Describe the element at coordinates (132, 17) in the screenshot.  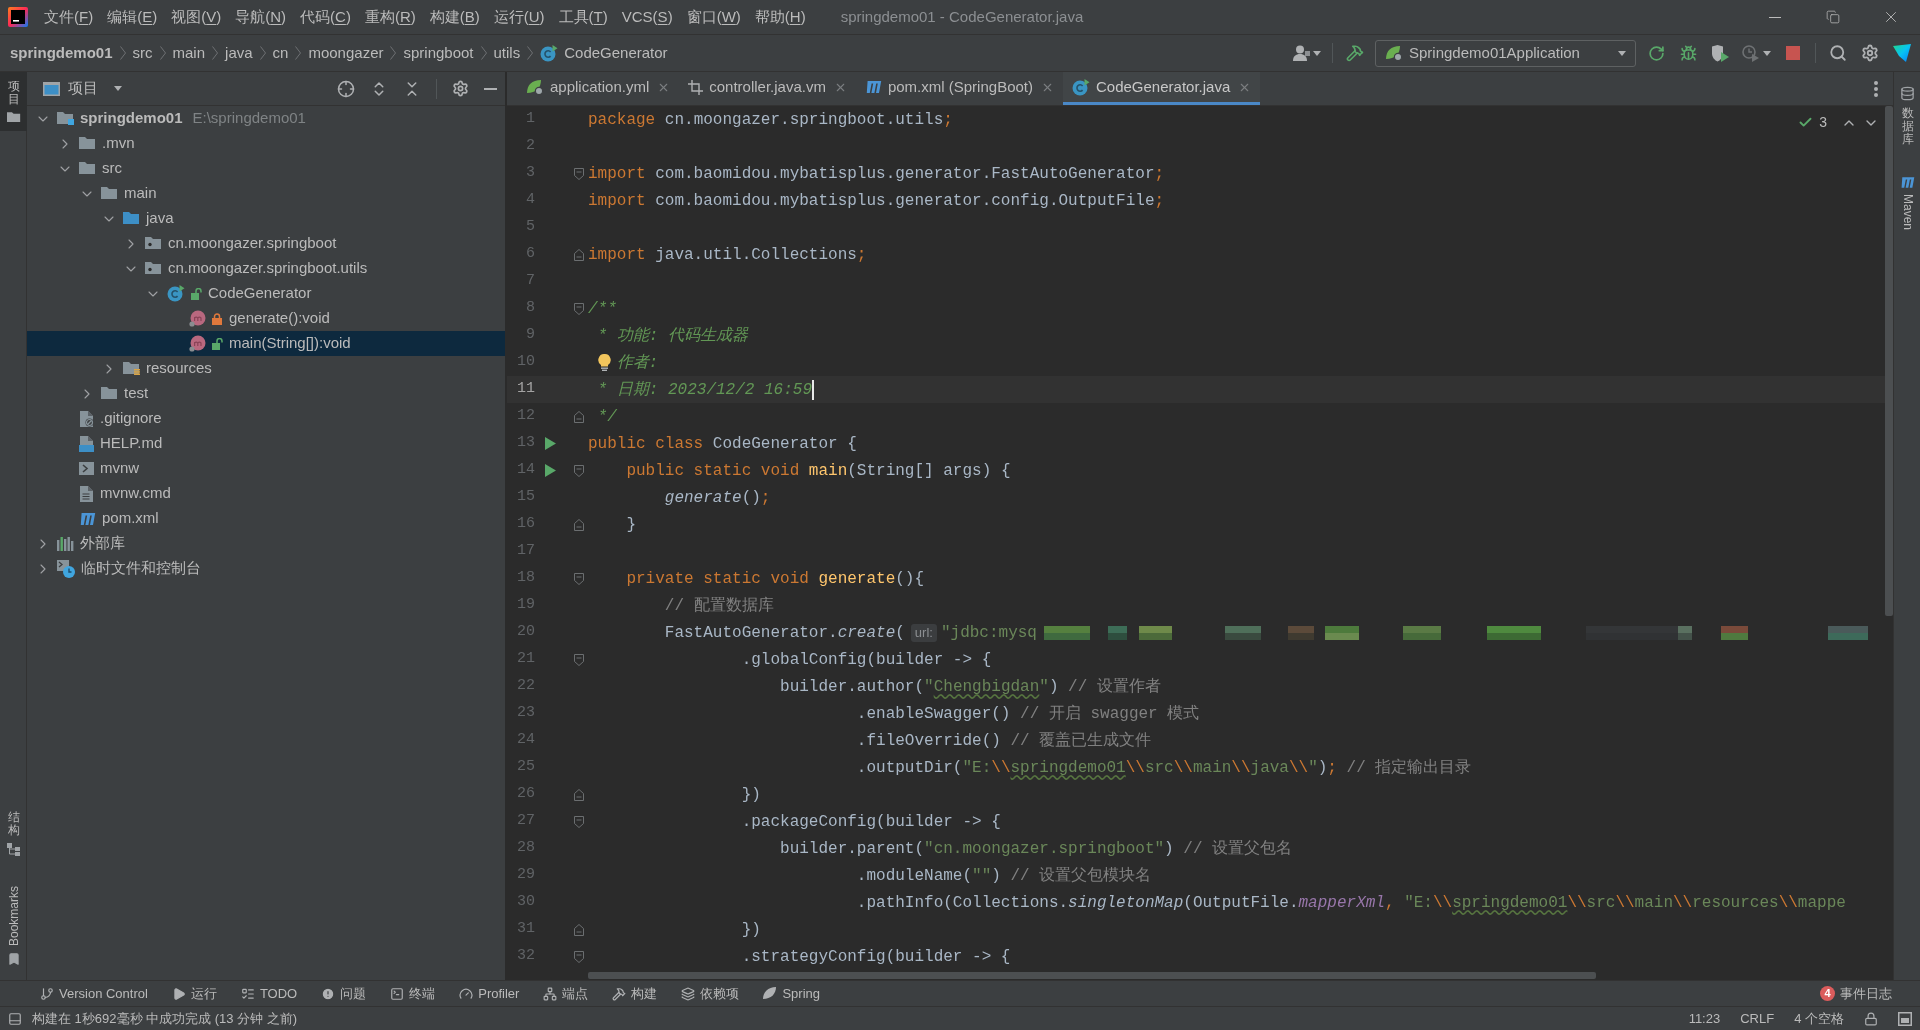
I see `menu-item: 编辑(E)` at that location.